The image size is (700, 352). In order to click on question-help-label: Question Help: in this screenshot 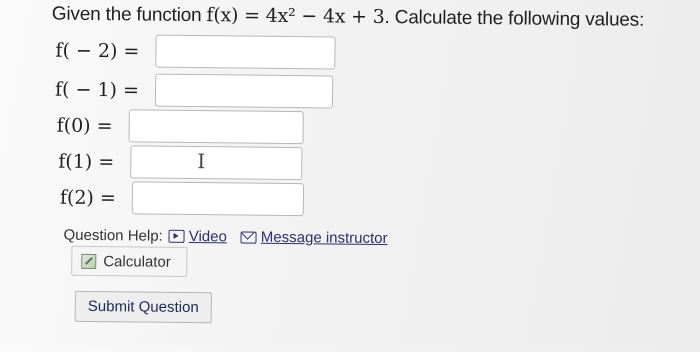, I will do `click(113, 235)`.